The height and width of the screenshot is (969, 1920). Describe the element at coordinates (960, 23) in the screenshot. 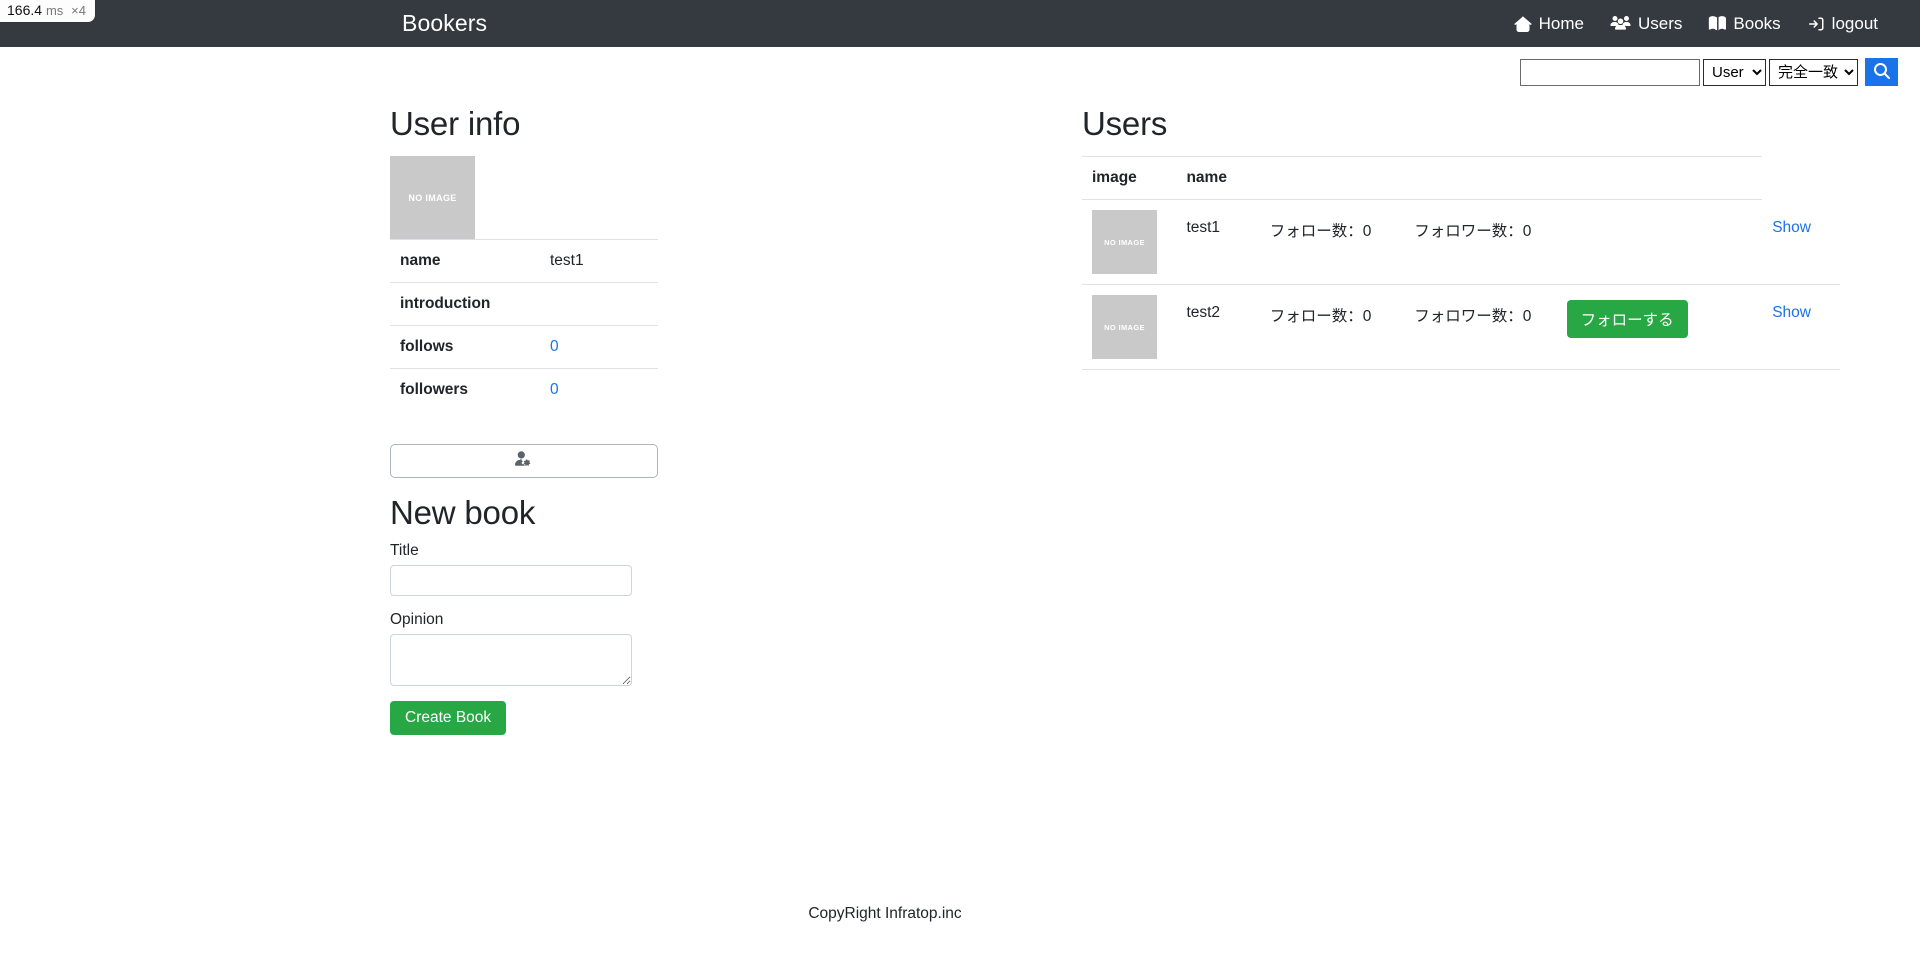

I see `navbar: Bookers Home Users Books logout` at that location.